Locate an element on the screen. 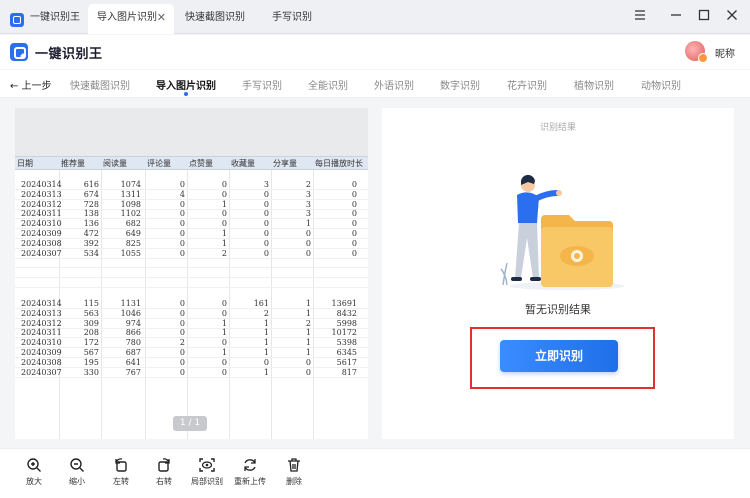  top-table-cell: 4 is located at coordinates (182, 194).